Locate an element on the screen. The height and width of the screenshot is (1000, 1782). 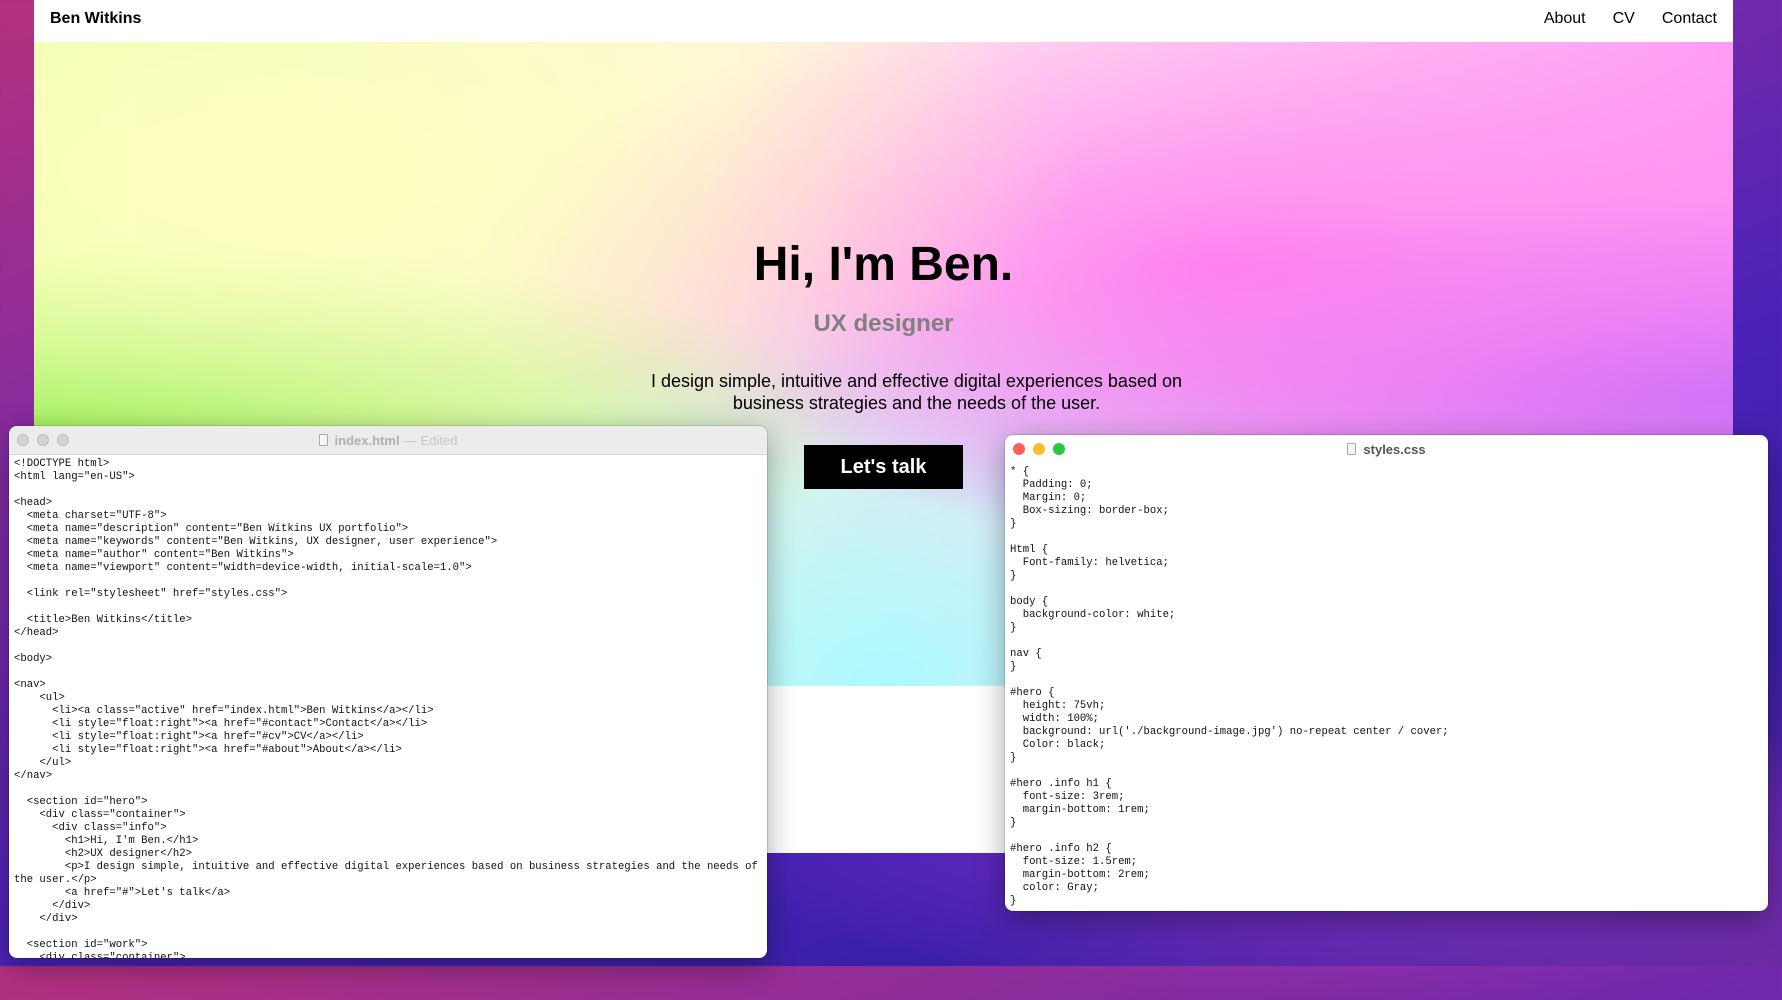
nav-link-contact: Contact is located at coordinates (1689, 19).